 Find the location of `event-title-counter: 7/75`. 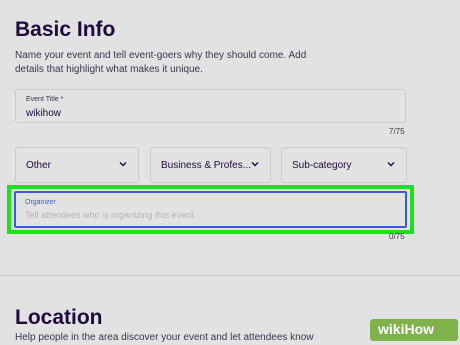

event-title-counter: 7/75 is located at coordinates (397, 131).